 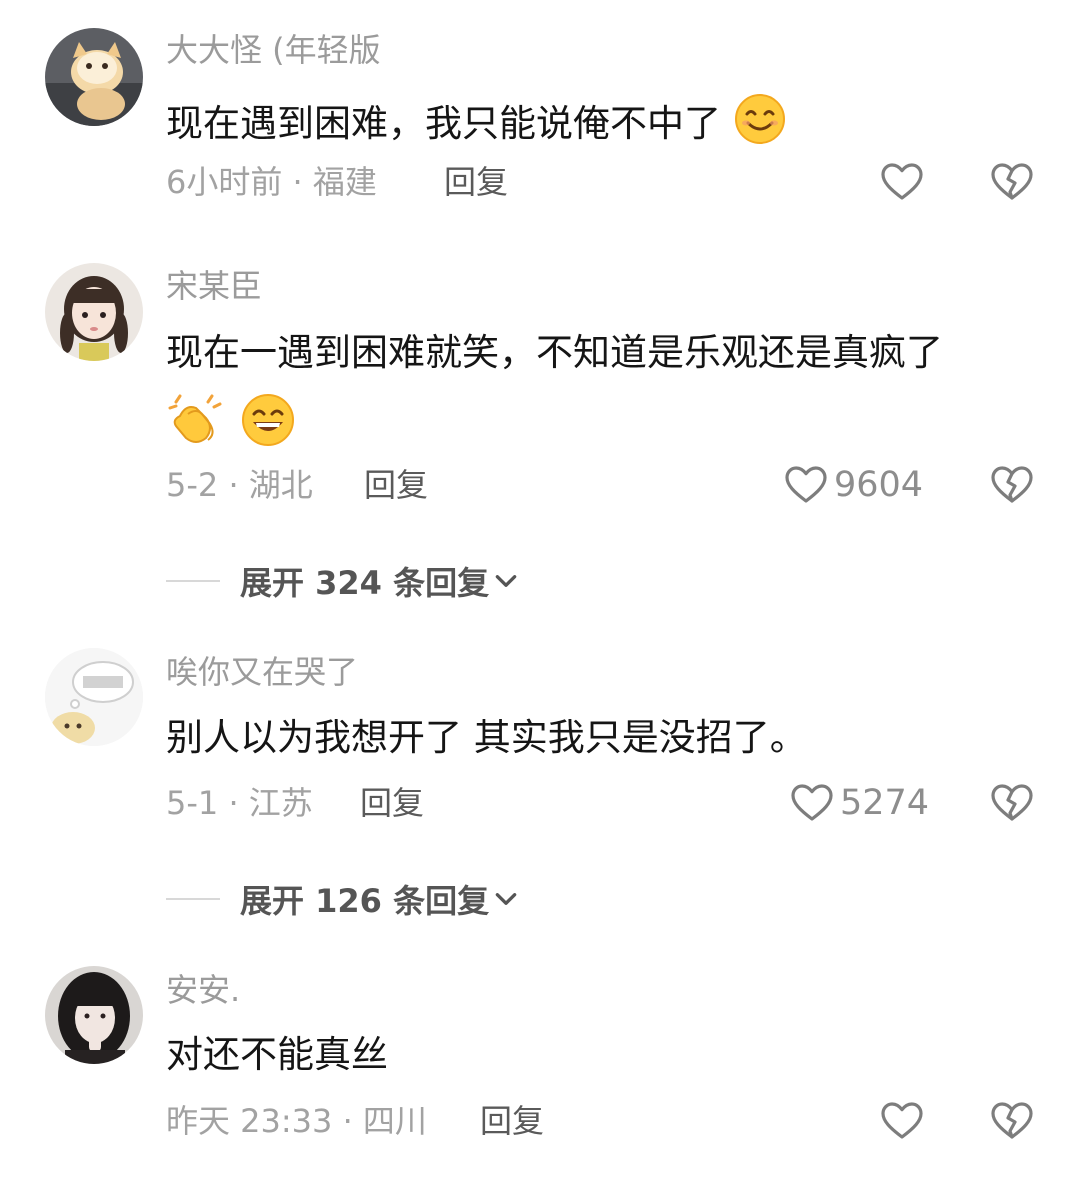 I want to click on comment-text: 对还不能真丝, so click(x=277, y=1054).